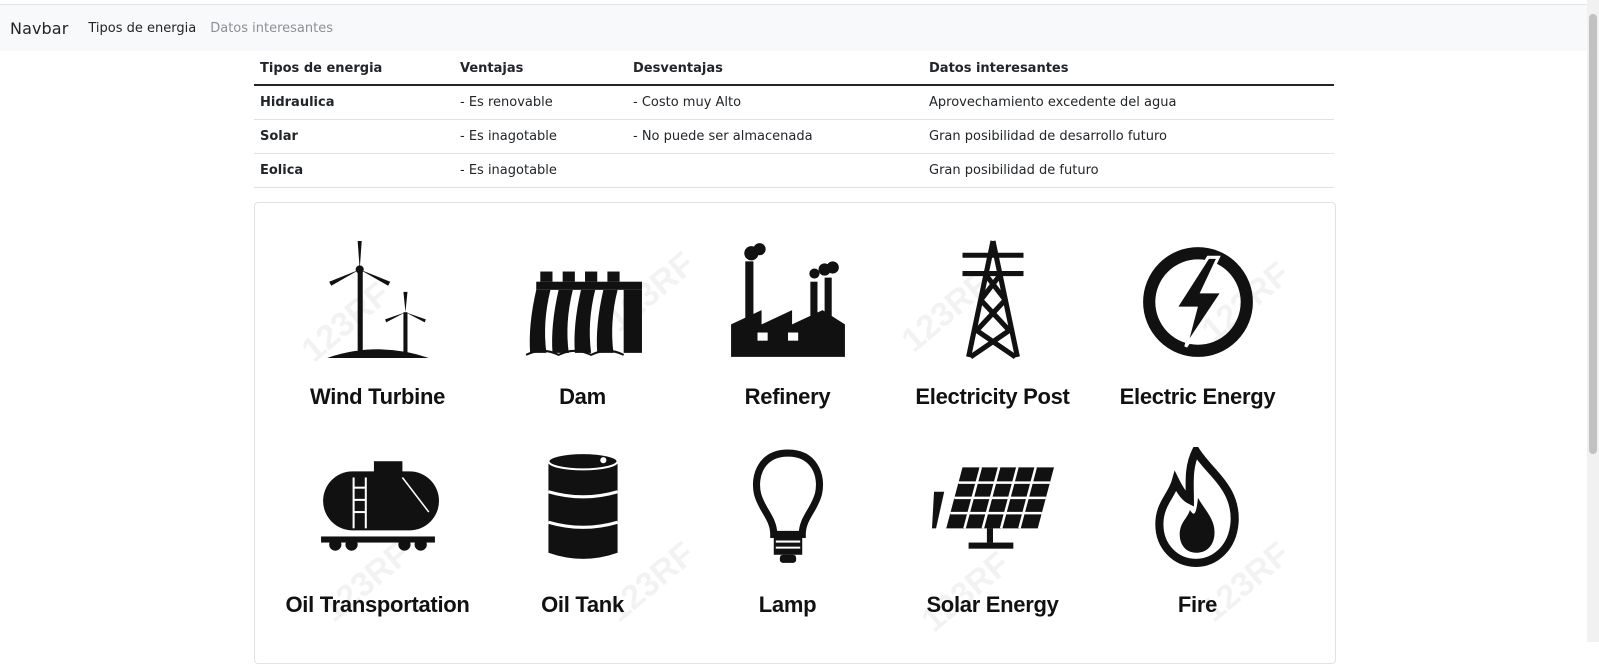 The width and height of the screenshot is (1599, 664). What do you see at coordinates (540, 69) in the screenshot?
I see `column-header-ventajas: Ventajas` at bounding box center [540, 69].